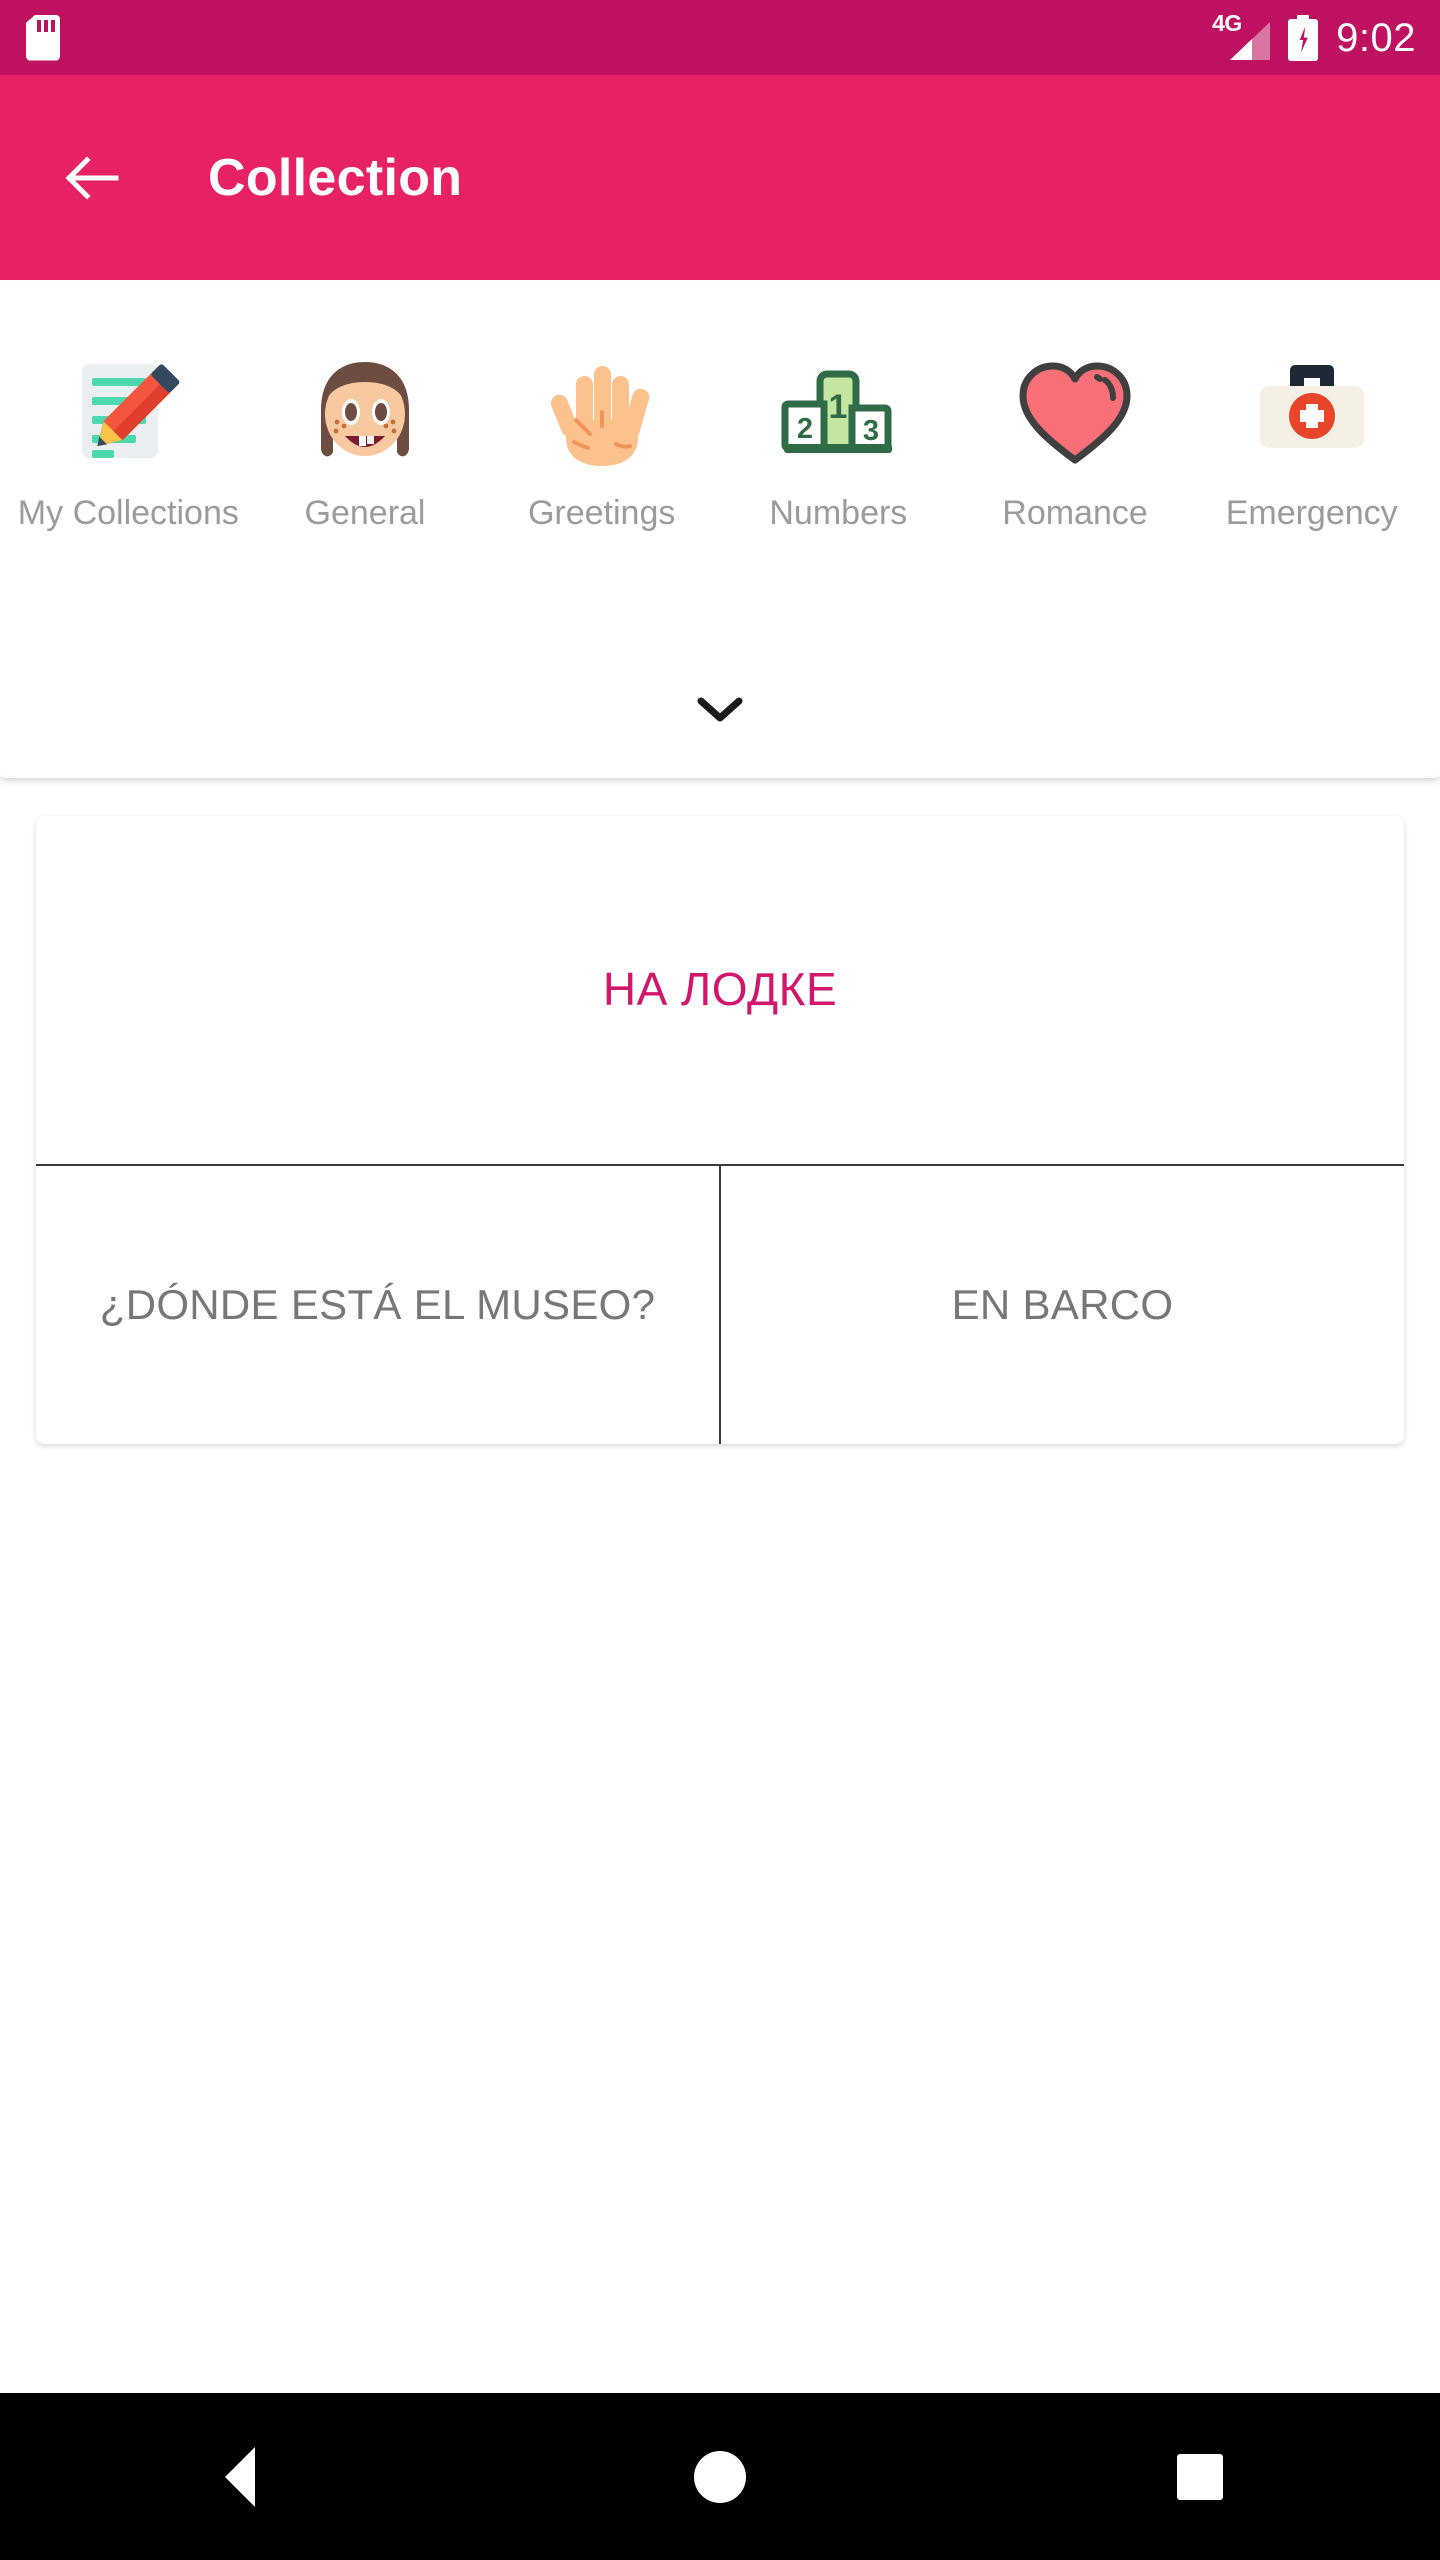 The width and height of the screenshot is (1440, 2560). Describe the element at coordinates (1200, 2476) in the screenshot. I see `nav-recents-square-icon` at that location.